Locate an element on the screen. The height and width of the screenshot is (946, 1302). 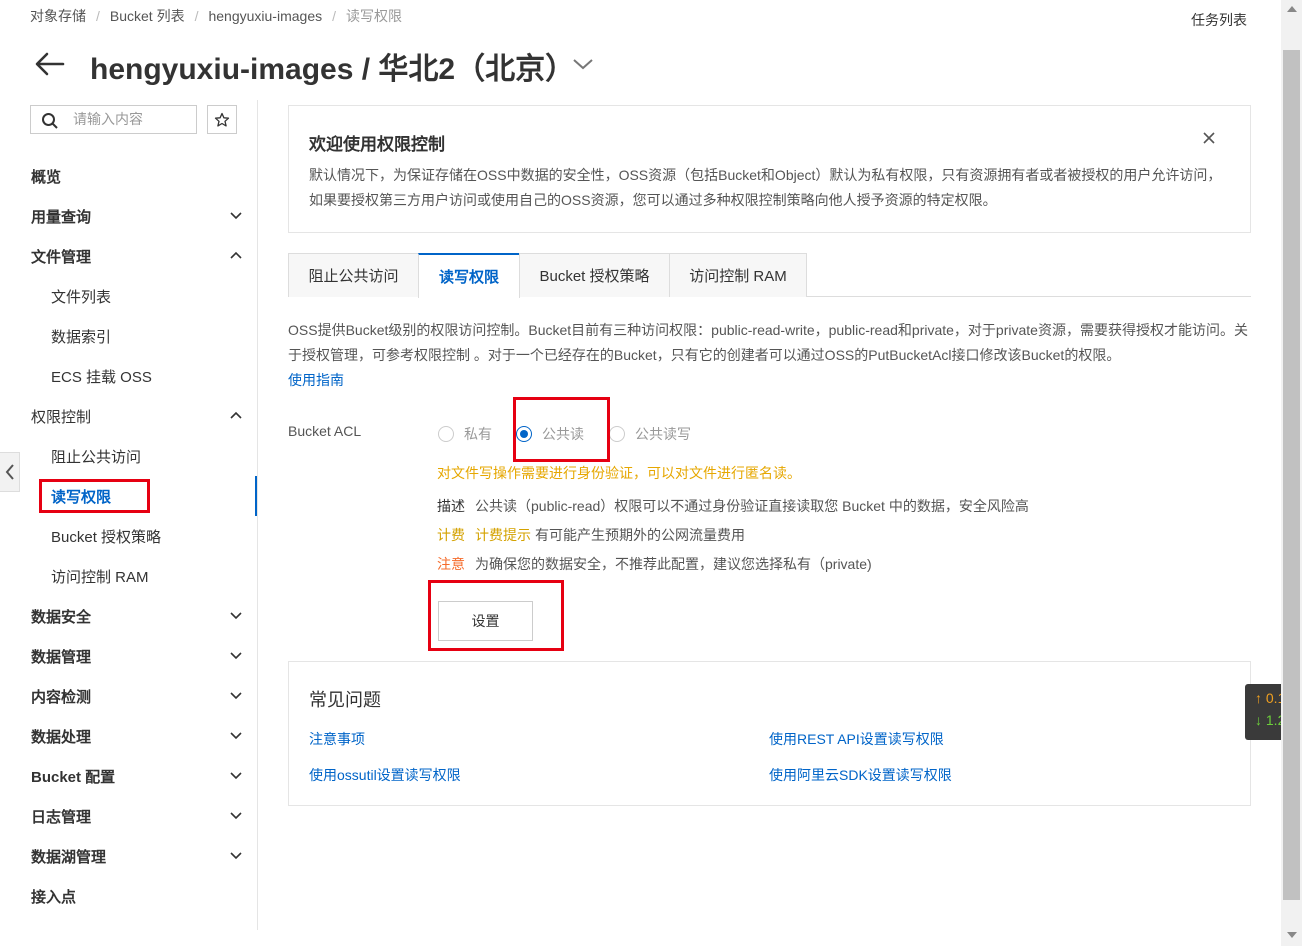
sidebar-item-data-lake: 数据湖管理 is located at coordinates (128, 856).